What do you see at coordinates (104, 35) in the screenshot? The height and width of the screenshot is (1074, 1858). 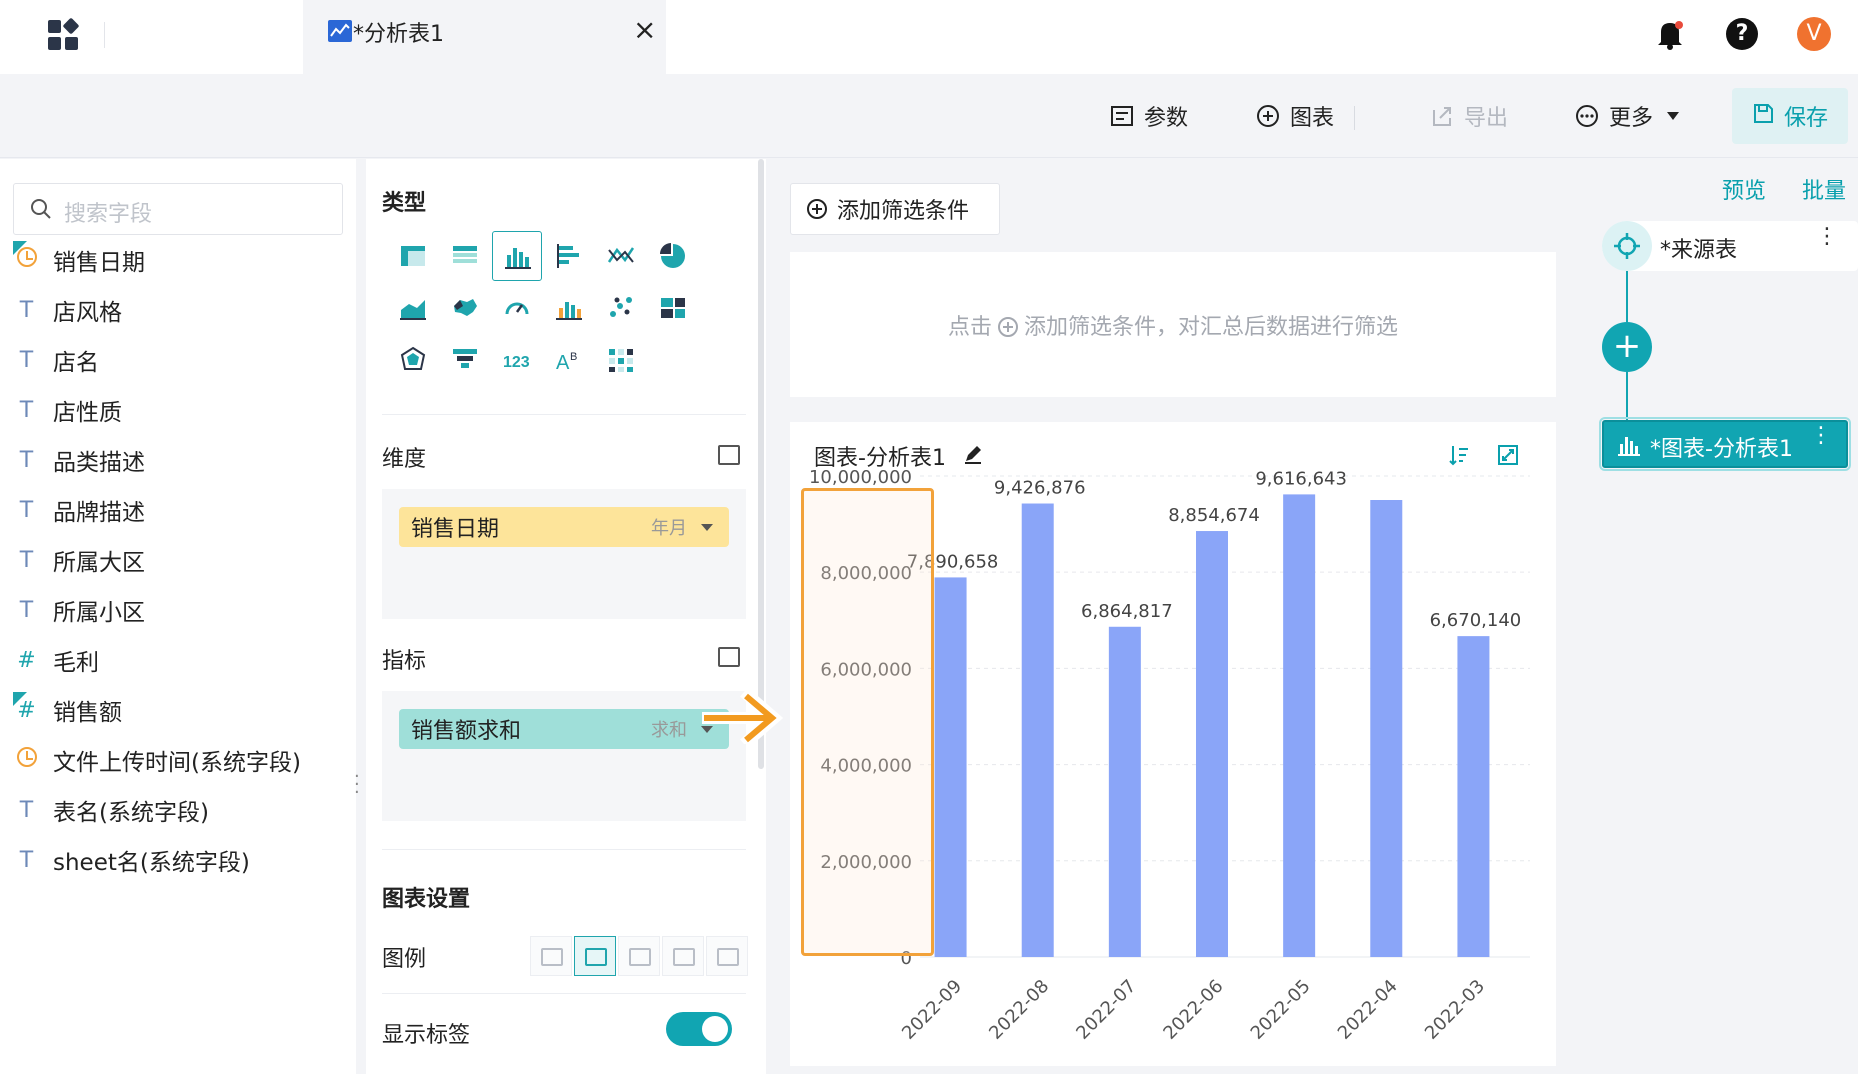 I see `top-divider` at bounding box center [104, 35].